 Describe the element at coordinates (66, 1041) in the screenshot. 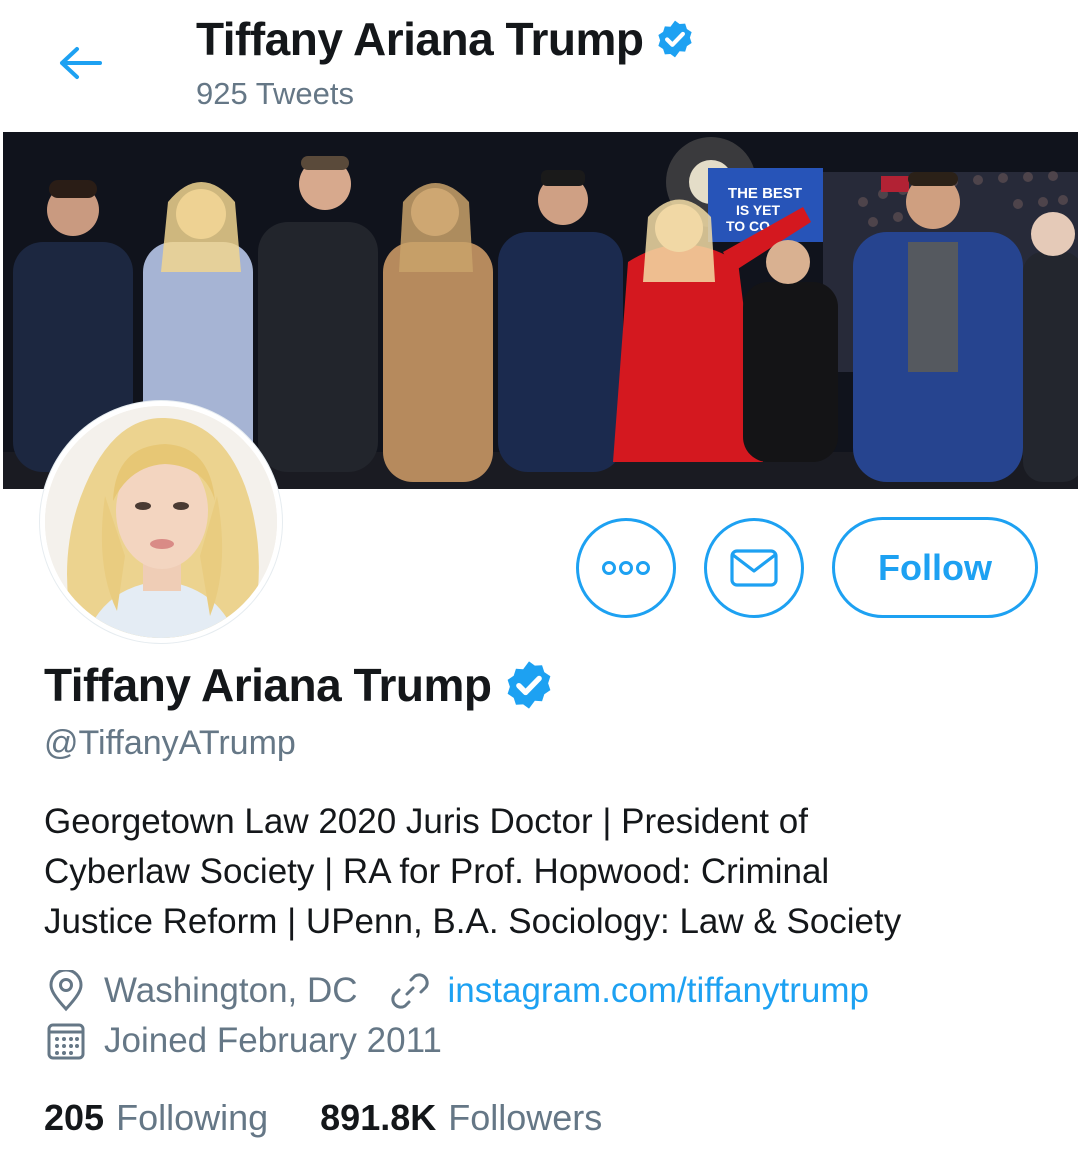

I see `calendar-icon` at that location.